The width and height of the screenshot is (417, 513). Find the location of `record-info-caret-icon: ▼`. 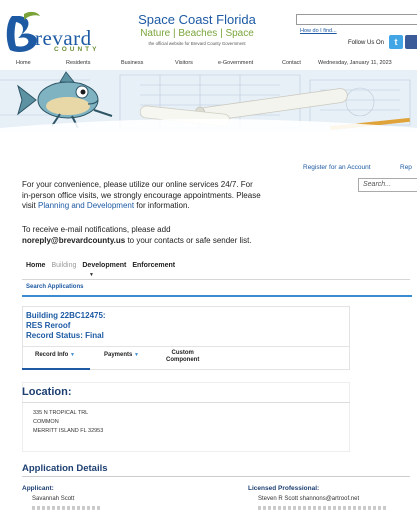

record-info-caret-icon: ▼ is located at coordinates (72, 355).